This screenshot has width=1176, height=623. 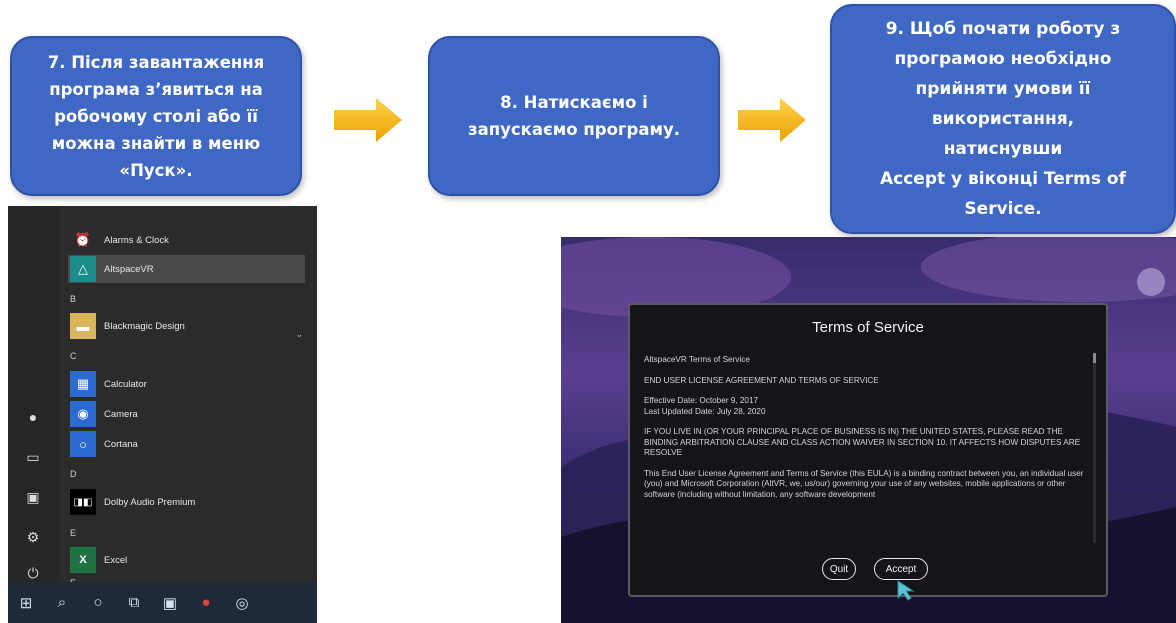 I want to click on start-menu-rail: ● ▭ ▣ ⚙ ⏻, so click(x=34, y=394).